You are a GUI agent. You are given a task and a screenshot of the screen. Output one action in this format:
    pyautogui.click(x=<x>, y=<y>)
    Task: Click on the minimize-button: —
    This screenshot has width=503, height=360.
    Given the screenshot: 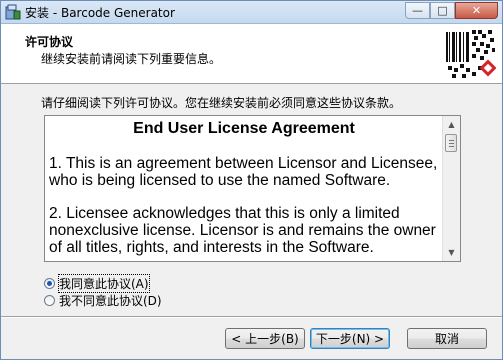 What is the action you would take?
    pyautogui.click(x=417, y=10)
    